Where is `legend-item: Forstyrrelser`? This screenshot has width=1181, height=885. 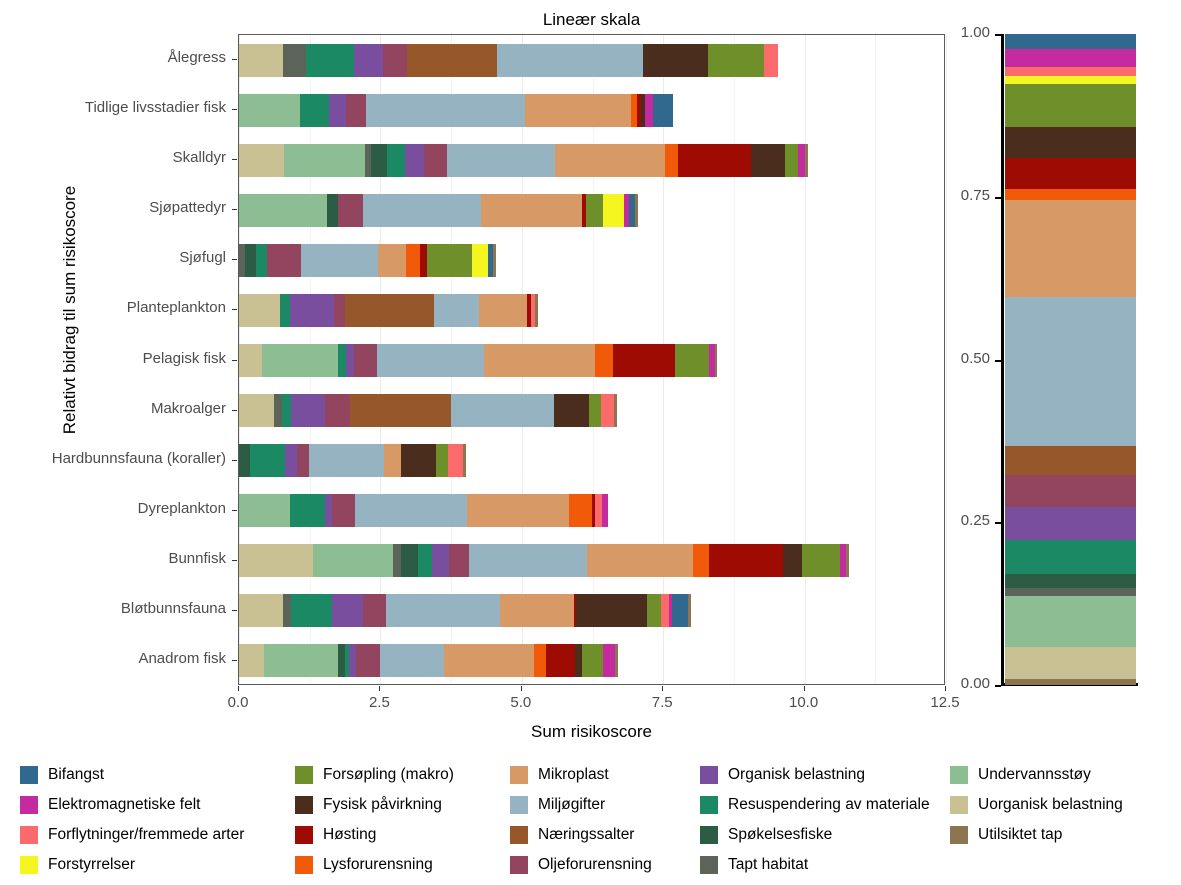 legend-item: Forstyrrelser is located at coordinates (157, 865).